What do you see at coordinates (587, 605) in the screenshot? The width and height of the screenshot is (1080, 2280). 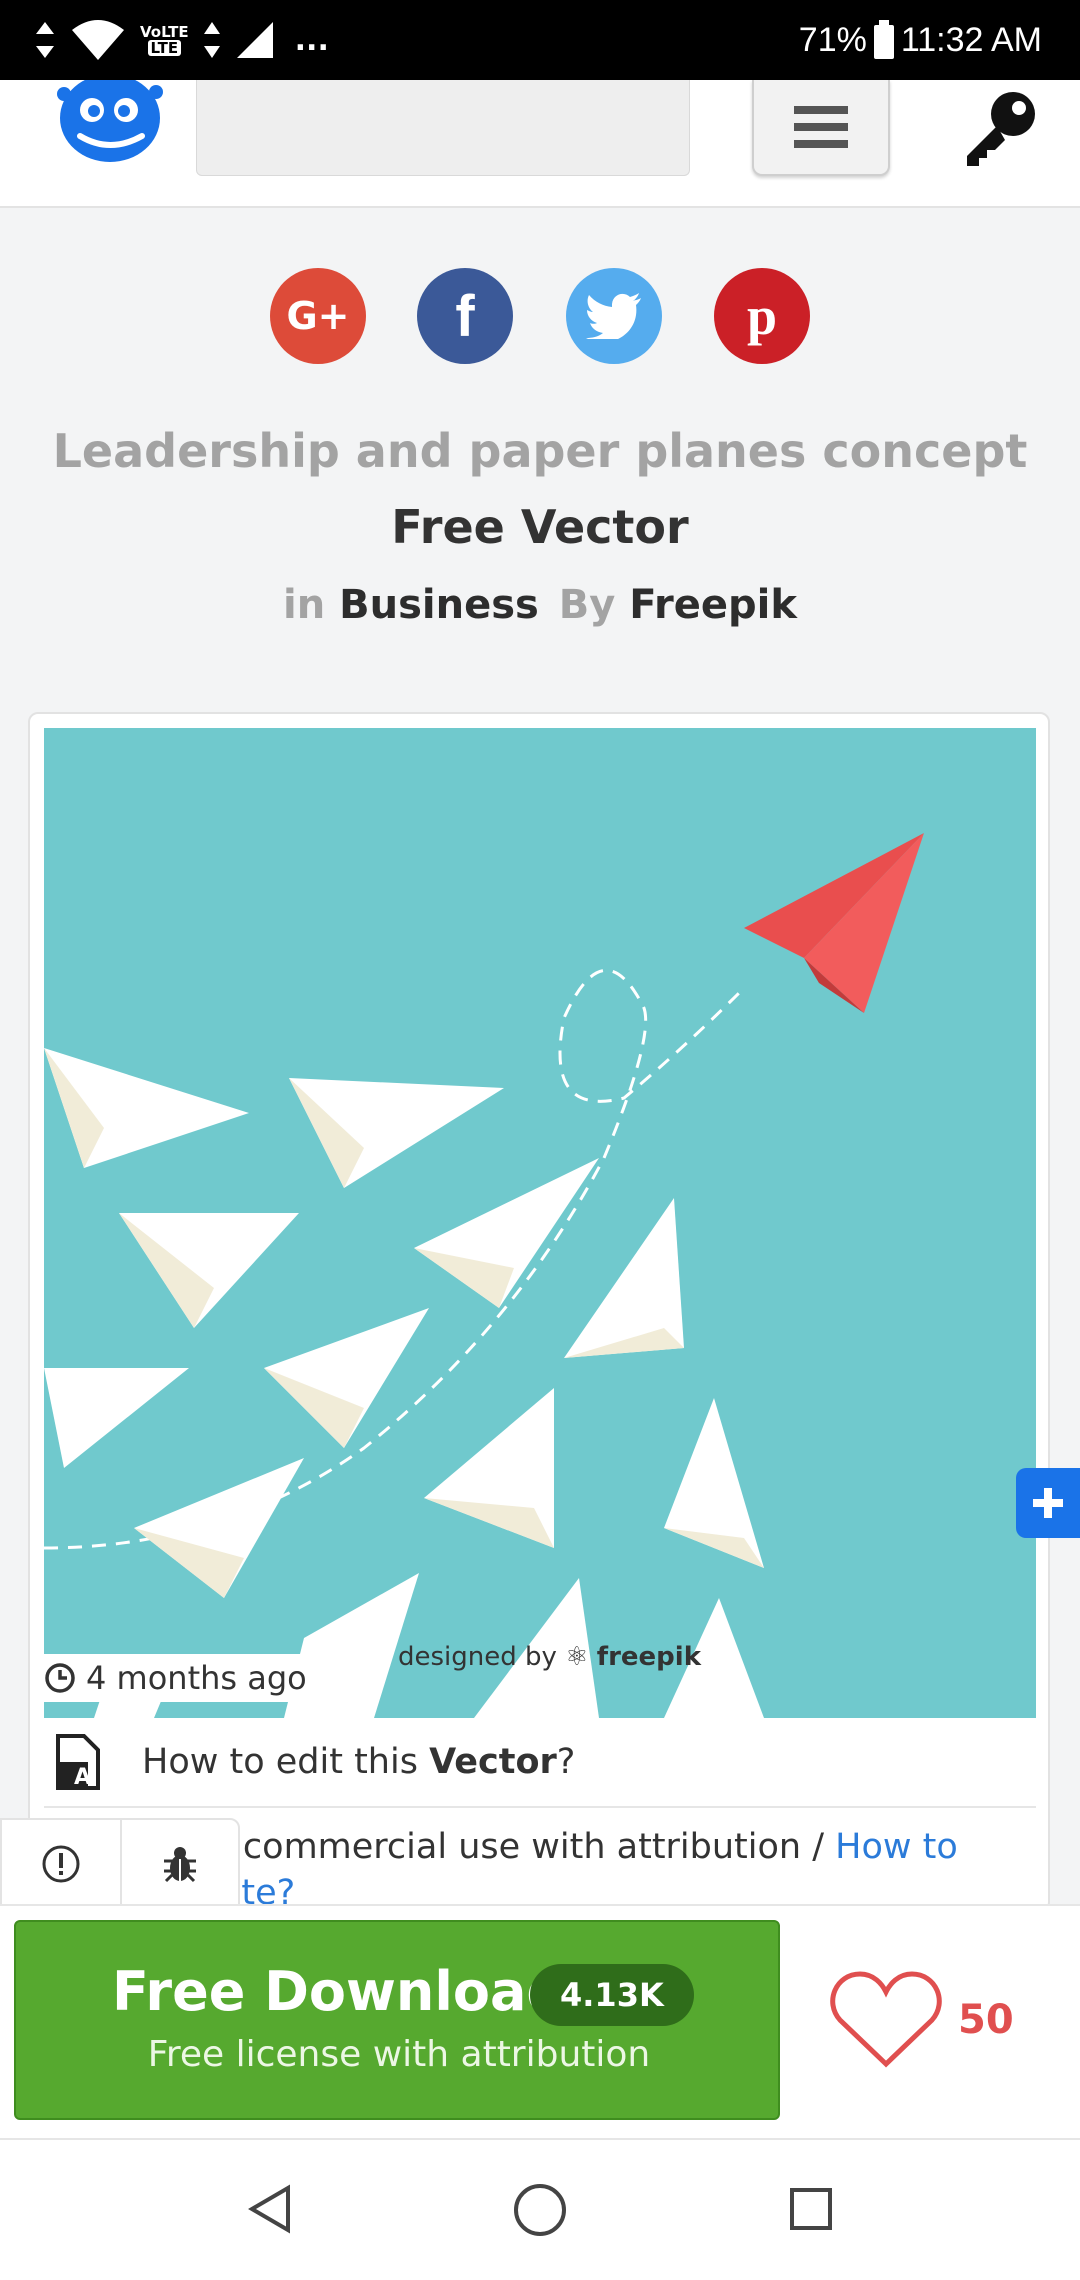 I see `by-label: By` at bounding box center [587, 605].